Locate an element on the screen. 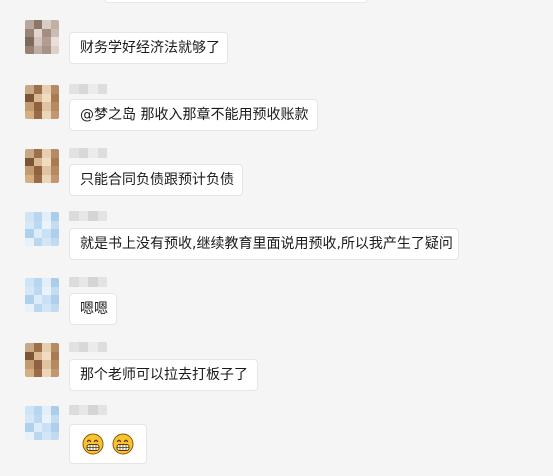 The width and height of the screenshot is (553, 476). emoji-message-bubble is located at coordinates (108, 444).